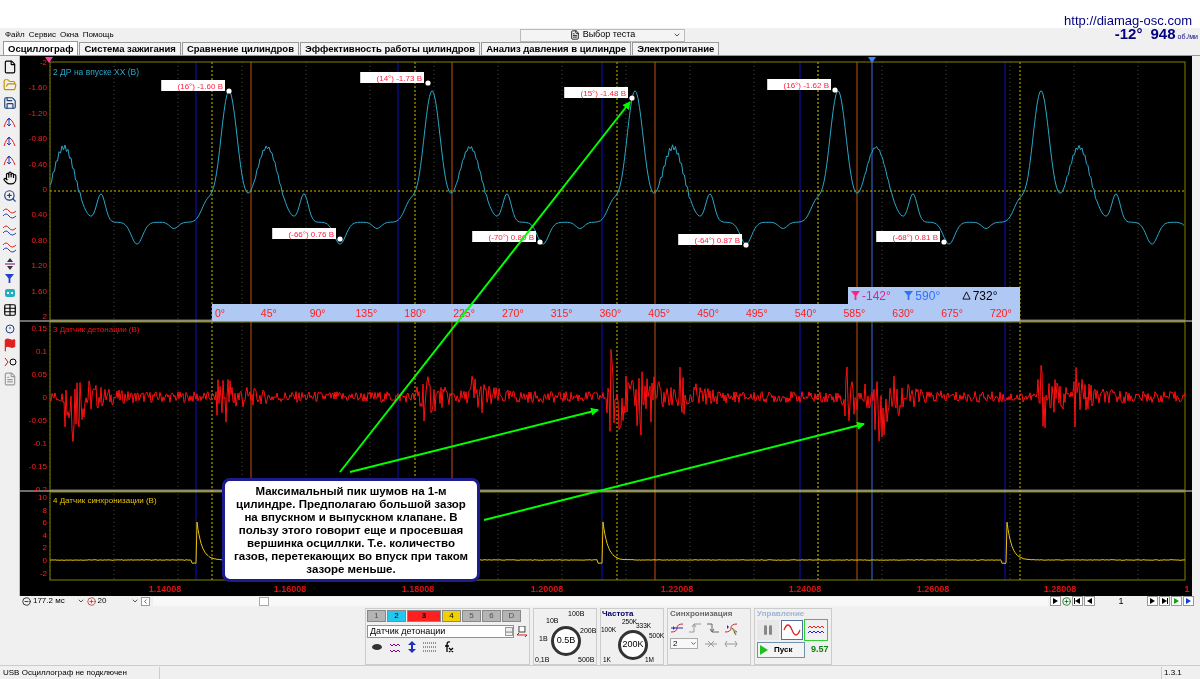 The height and width of the screenshot is (679, 1200). I want to click on menu-item: Помощь, so click(98, 35).